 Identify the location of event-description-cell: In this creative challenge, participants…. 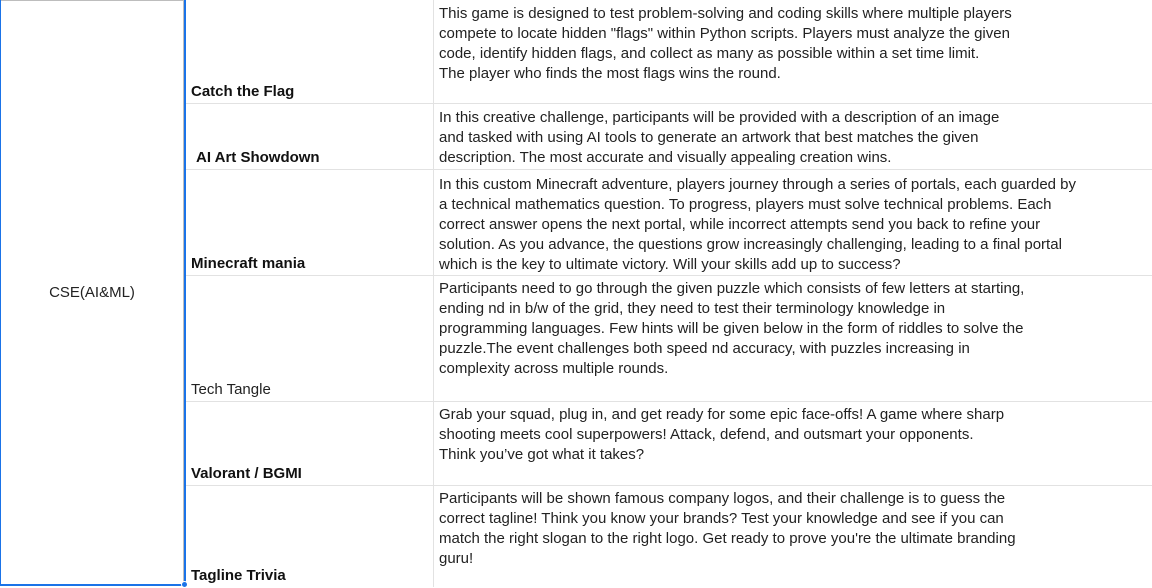
(793, 136).